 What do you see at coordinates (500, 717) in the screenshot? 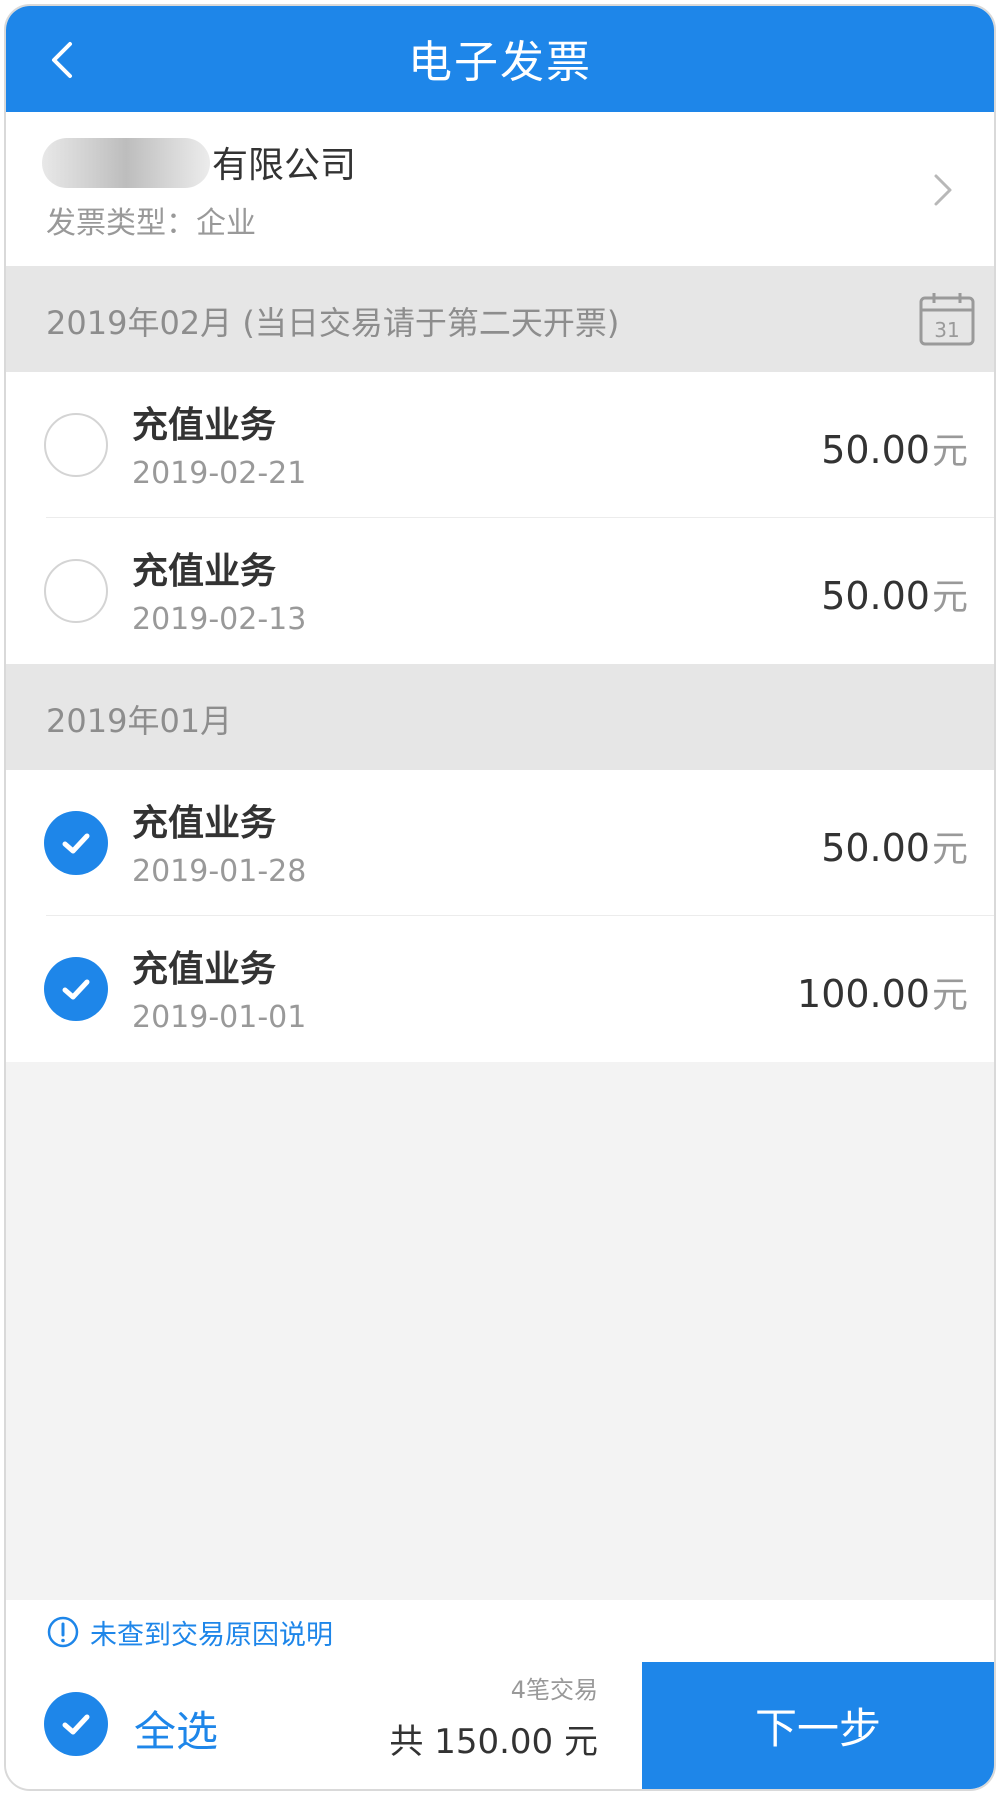
I see `month-header-2019-01: 2019年01月` at bounding box center [500, 717].